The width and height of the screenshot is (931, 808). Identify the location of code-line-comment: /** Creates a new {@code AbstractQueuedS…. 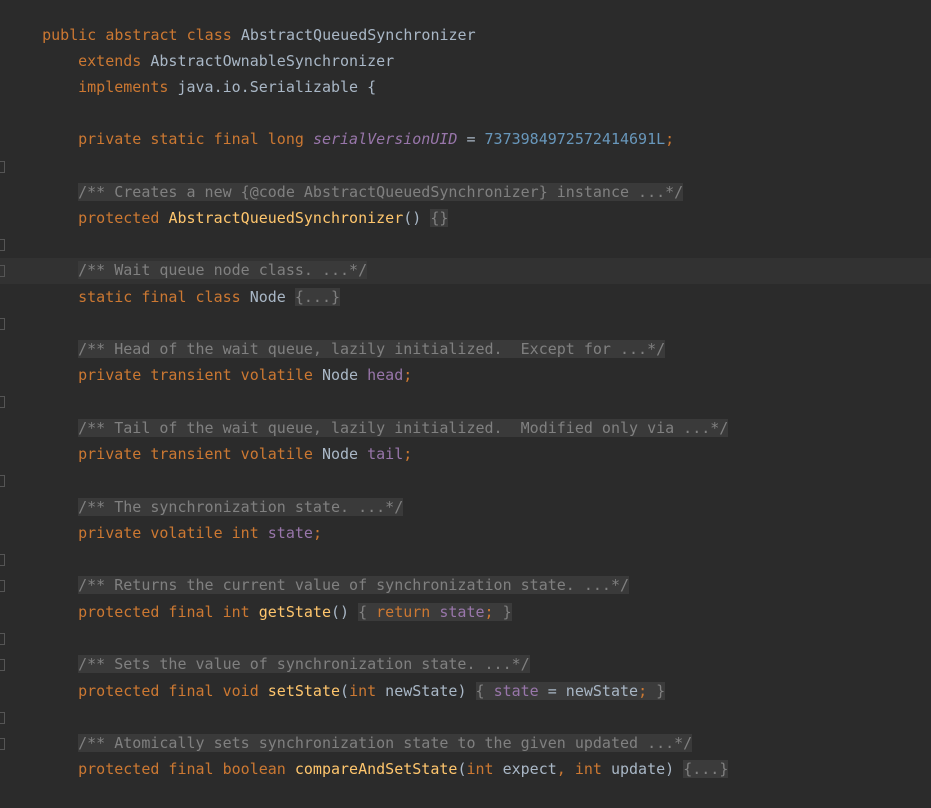
(363, 177).